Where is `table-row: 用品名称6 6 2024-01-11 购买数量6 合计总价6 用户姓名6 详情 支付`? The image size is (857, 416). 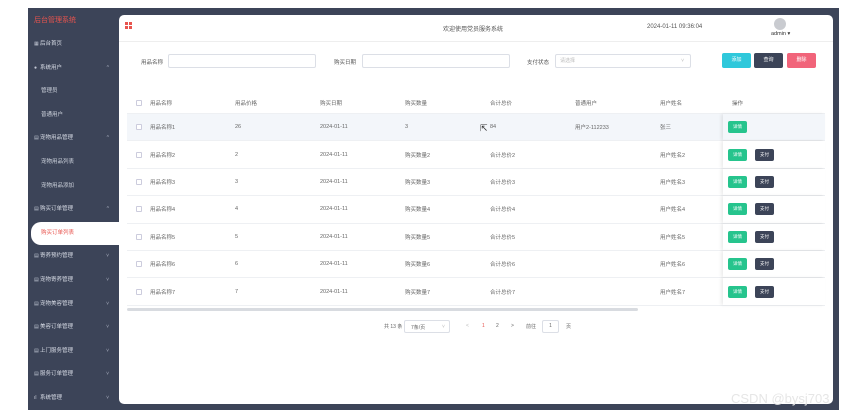
table-row: 用品名称6 6 2024-01-11 购买数量6 合计总价6 用户姓名6 详情 支付 is located at coordinates (476, 264).